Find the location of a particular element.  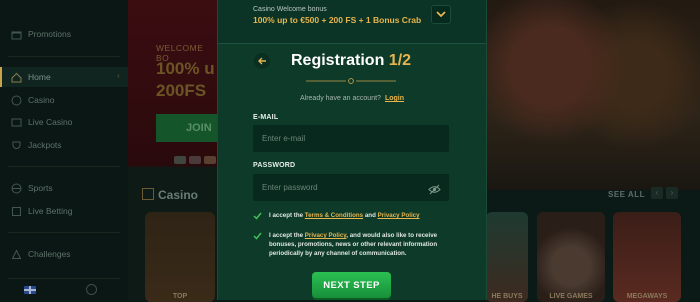

back-button is located at coordinates (262, 61).